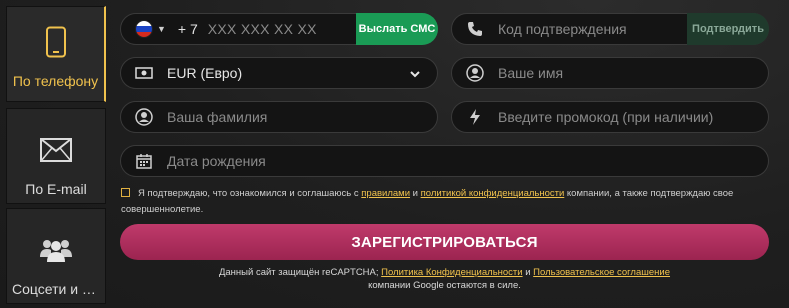 This screenshot has width=789, height=308. I want to click on agreement-checkbox, so click(125, 192).